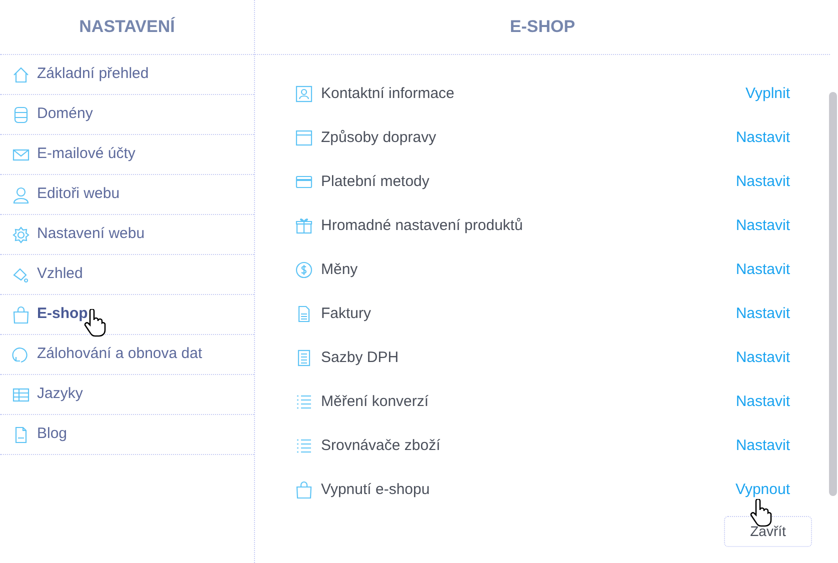  I want to click on contact-card-icon, so click(304, 94).